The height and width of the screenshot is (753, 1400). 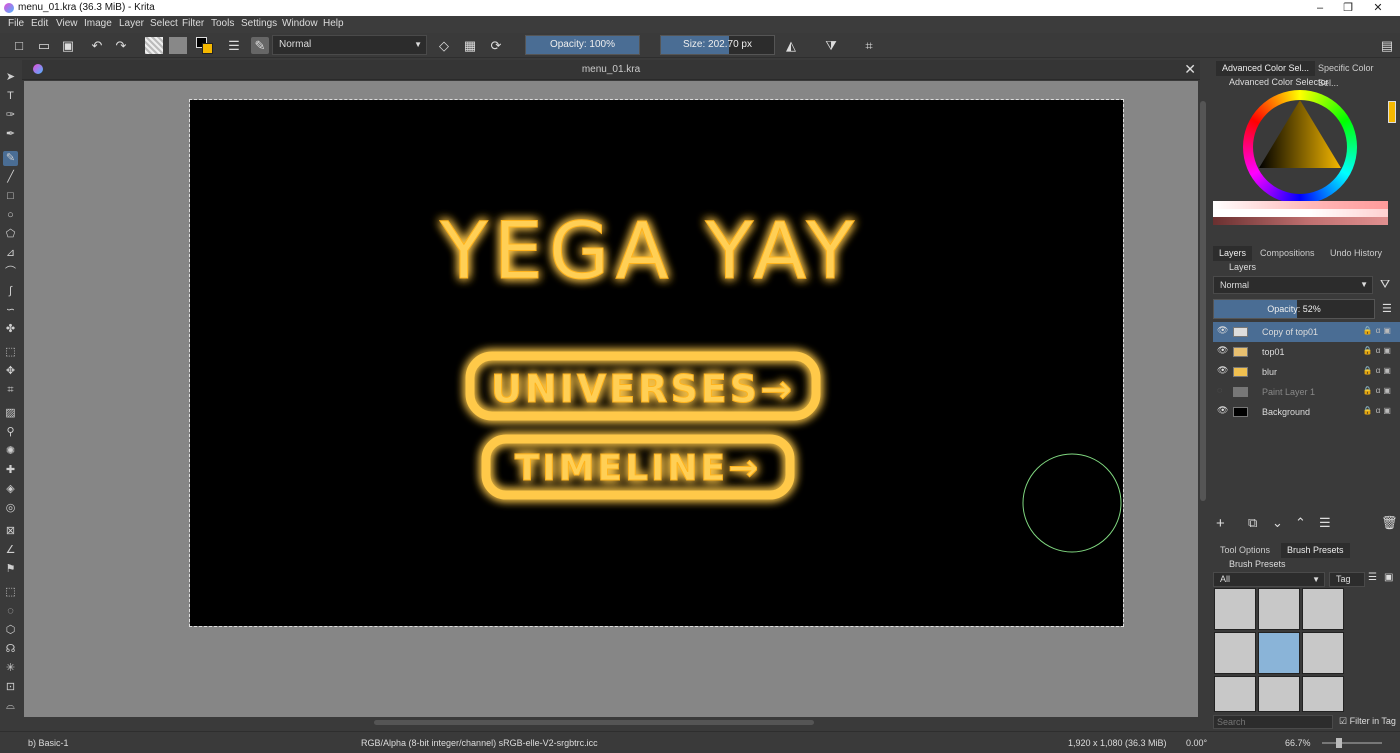 What do you see at coordinates (10, 177) in the screenshot?
I see `line-tool-icon: ╱` at bounding box center [10, 177].